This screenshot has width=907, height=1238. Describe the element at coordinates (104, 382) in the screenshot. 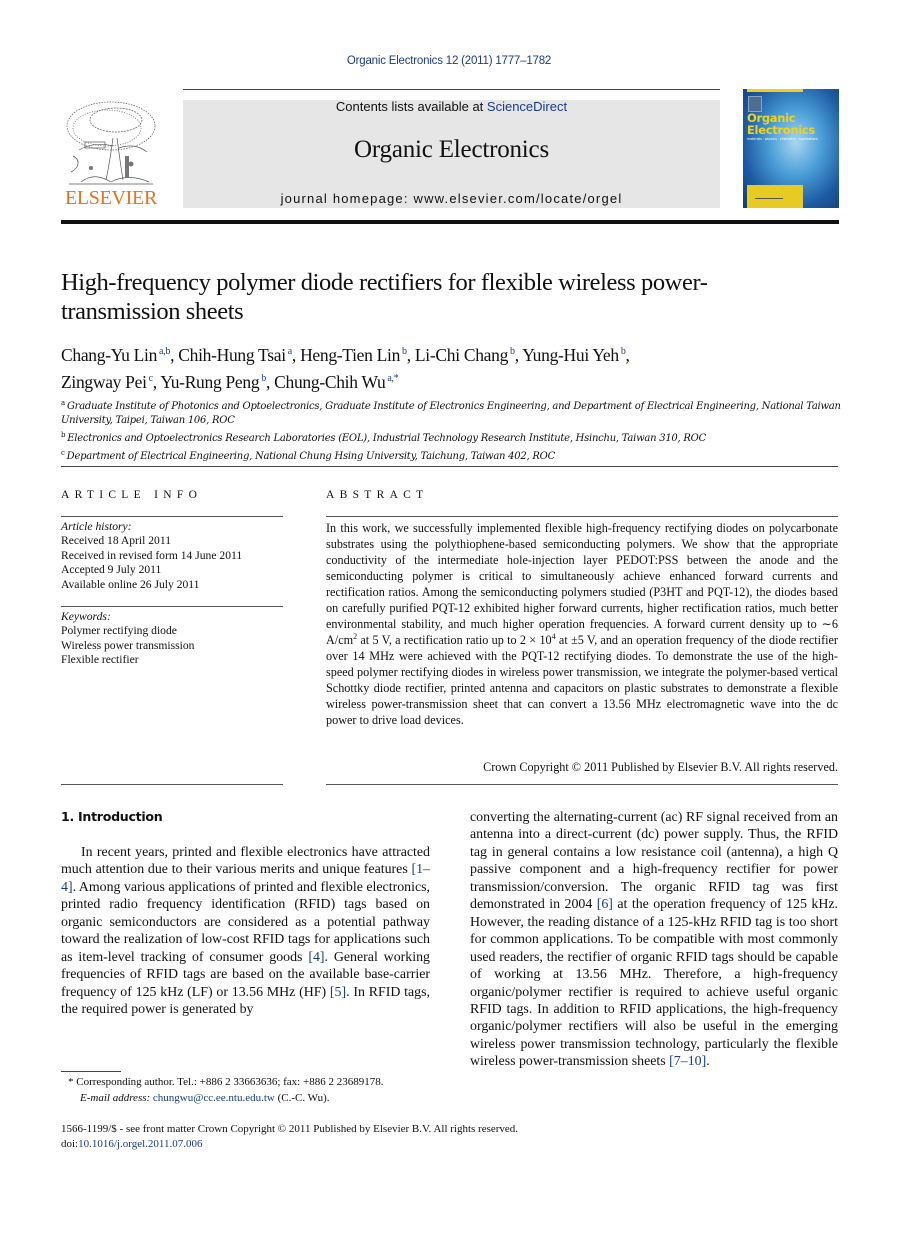

I see `author-name: Zingway Pei` at that location.